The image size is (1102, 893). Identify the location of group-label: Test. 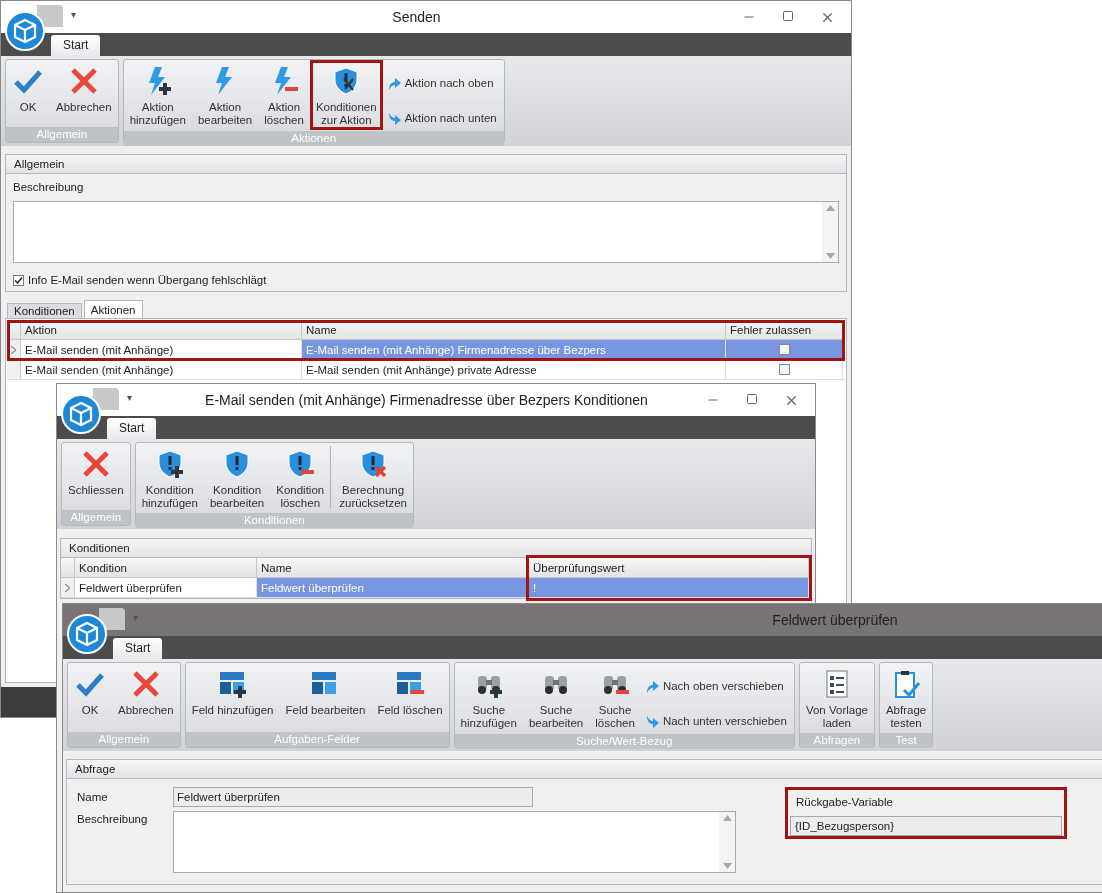
(906, 740).